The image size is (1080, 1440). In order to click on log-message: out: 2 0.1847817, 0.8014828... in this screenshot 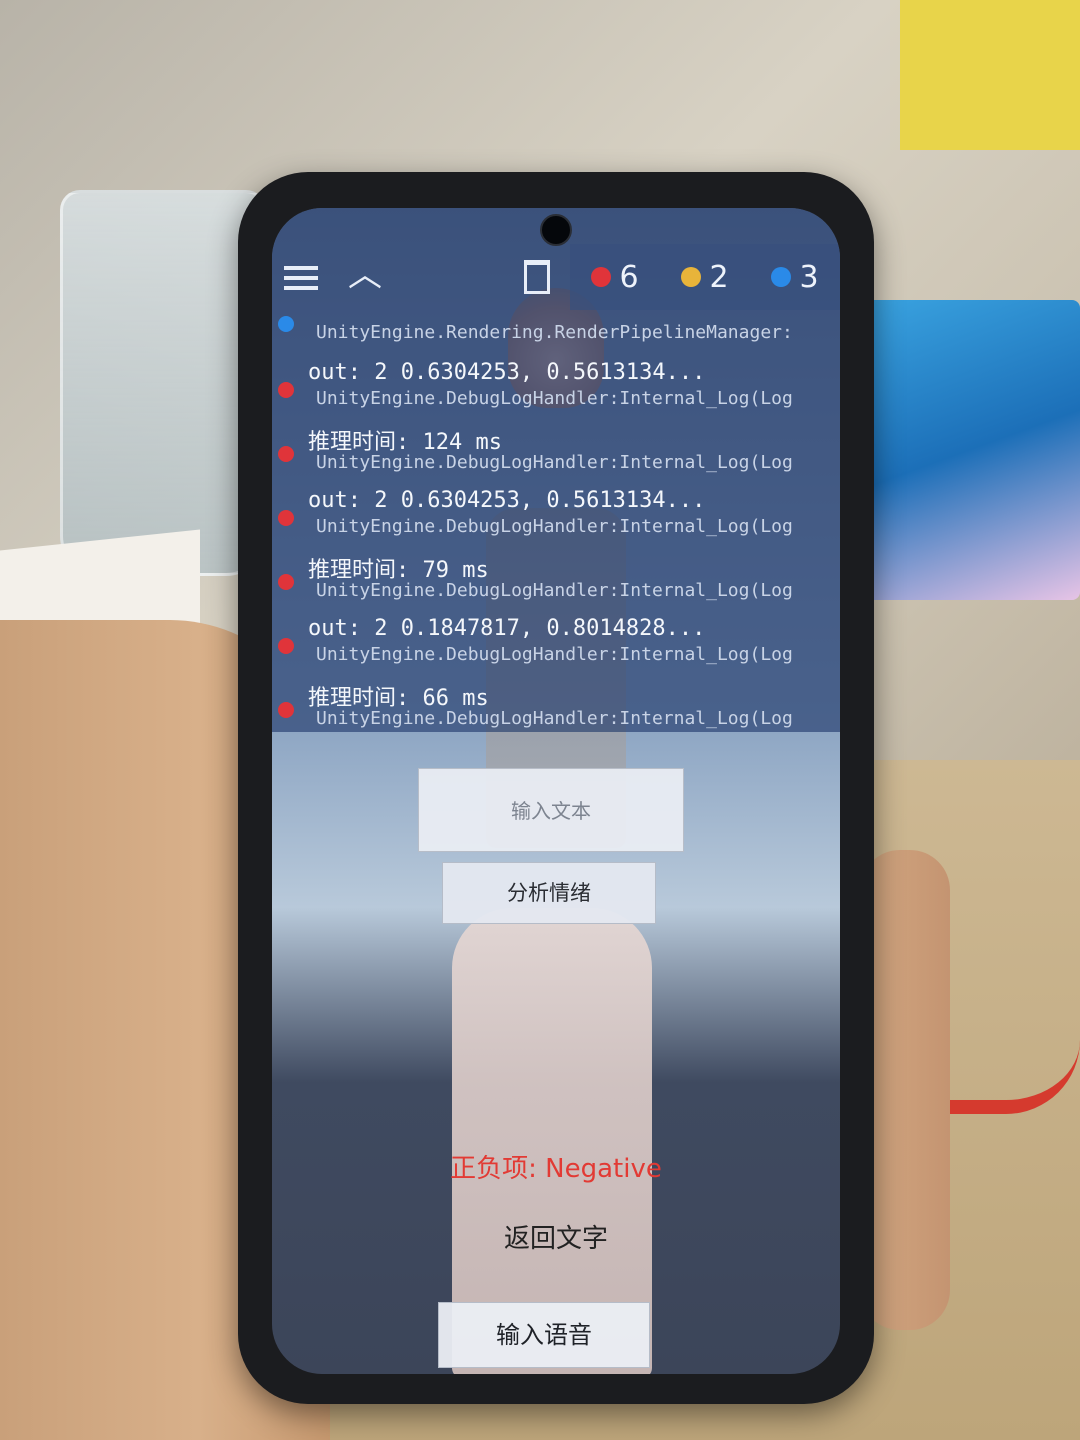, I will do `click(507, 628)`.